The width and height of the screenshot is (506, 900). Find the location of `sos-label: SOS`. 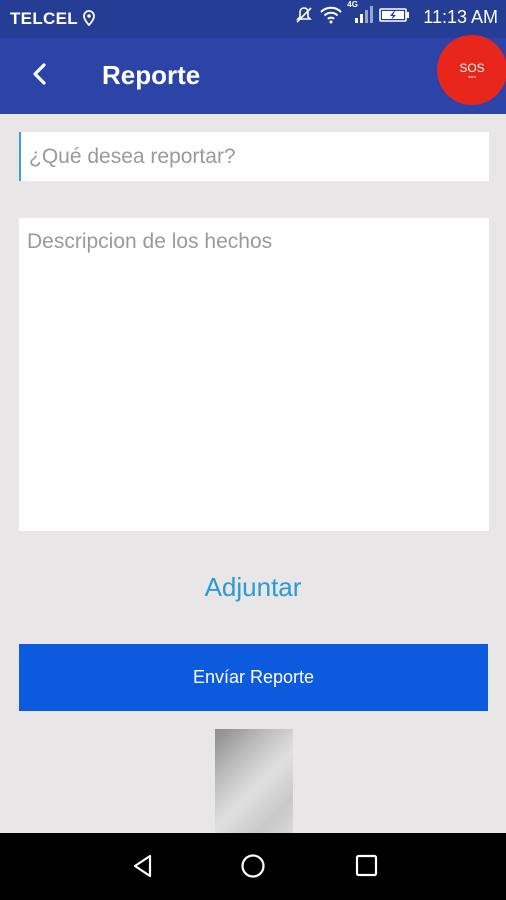

sos-label: SOS is located at coordinates (472, 67).